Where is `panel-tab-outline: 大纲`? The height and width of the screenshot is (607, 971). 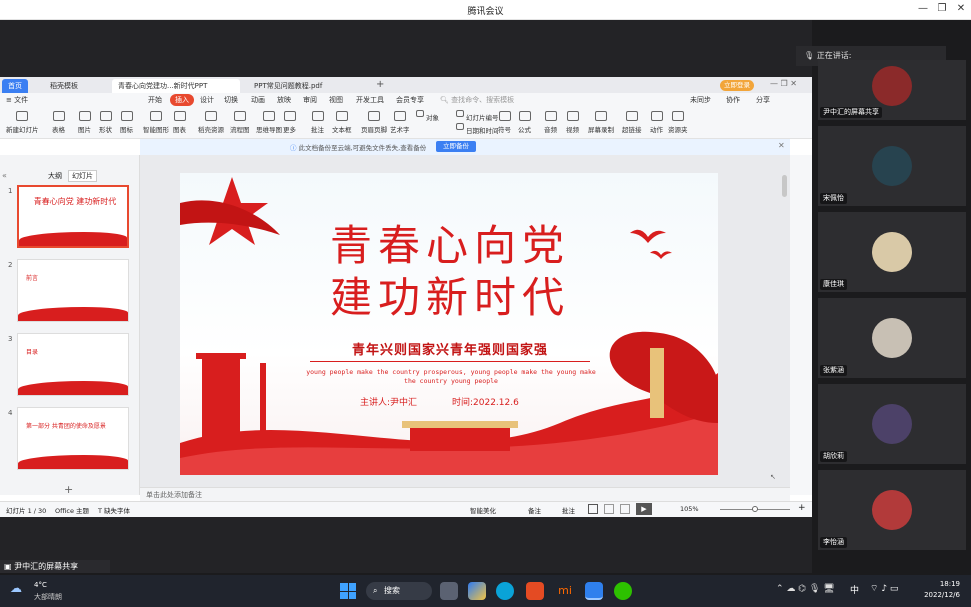
panel-tab-outline: 大纲 is located at coordinates (55, 176).